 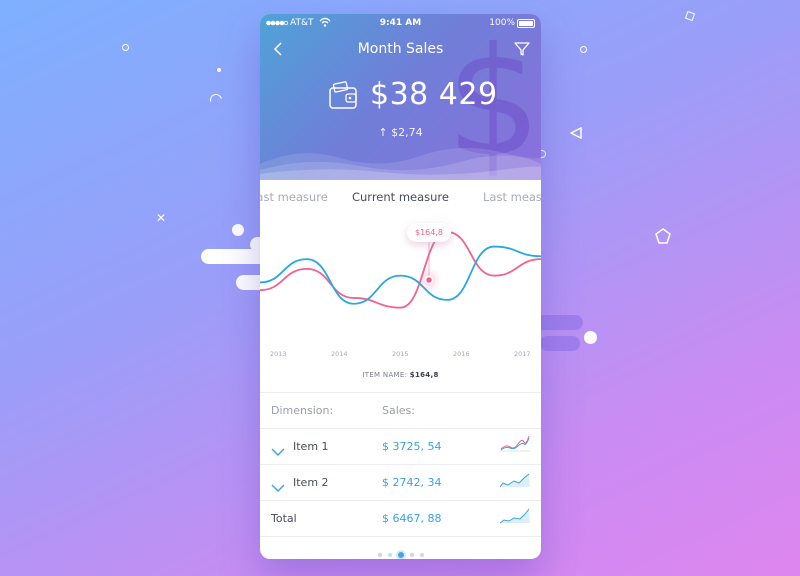 What do you see at coordinates (400, 354) in the screenshot?
I see `x-tick-label: 2015` at bounding box center [400, 354].